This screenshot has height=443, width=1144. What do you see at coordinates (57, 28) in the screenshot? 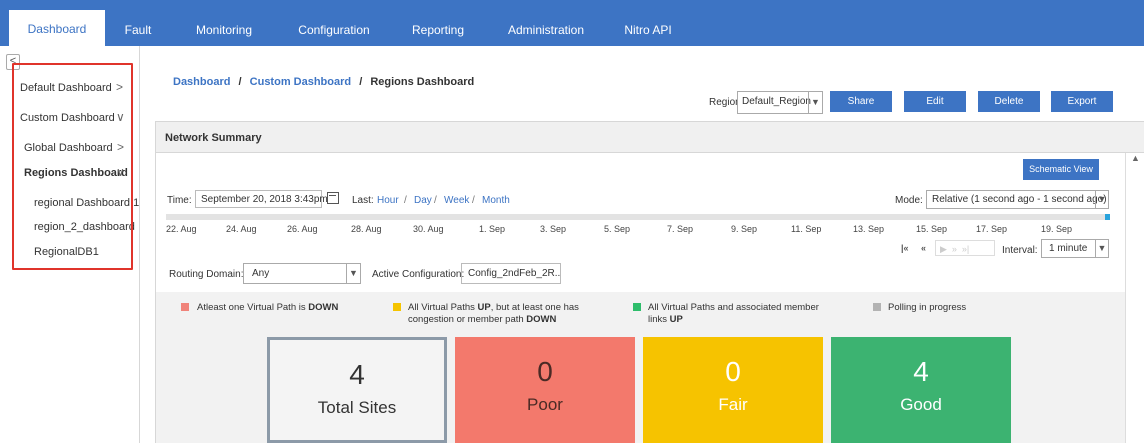
I see `tab-dashboard: Dashboard` at bounding box center [57, 28].